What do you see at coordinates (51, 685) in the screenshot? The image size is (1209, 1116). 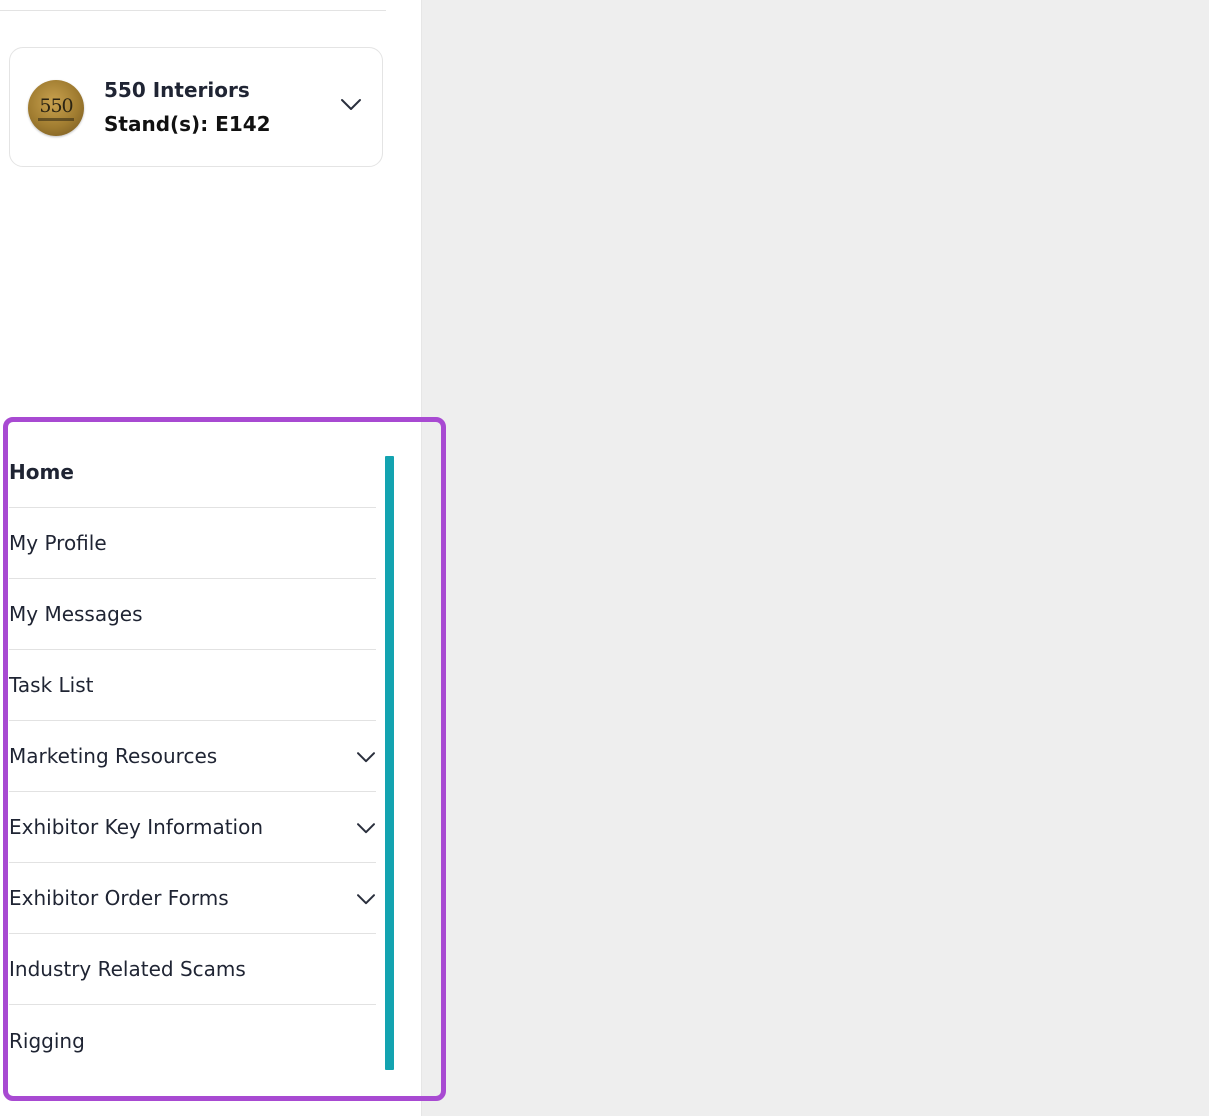 I see `nav-item-label: Task List` at bounding box center [51, 685].